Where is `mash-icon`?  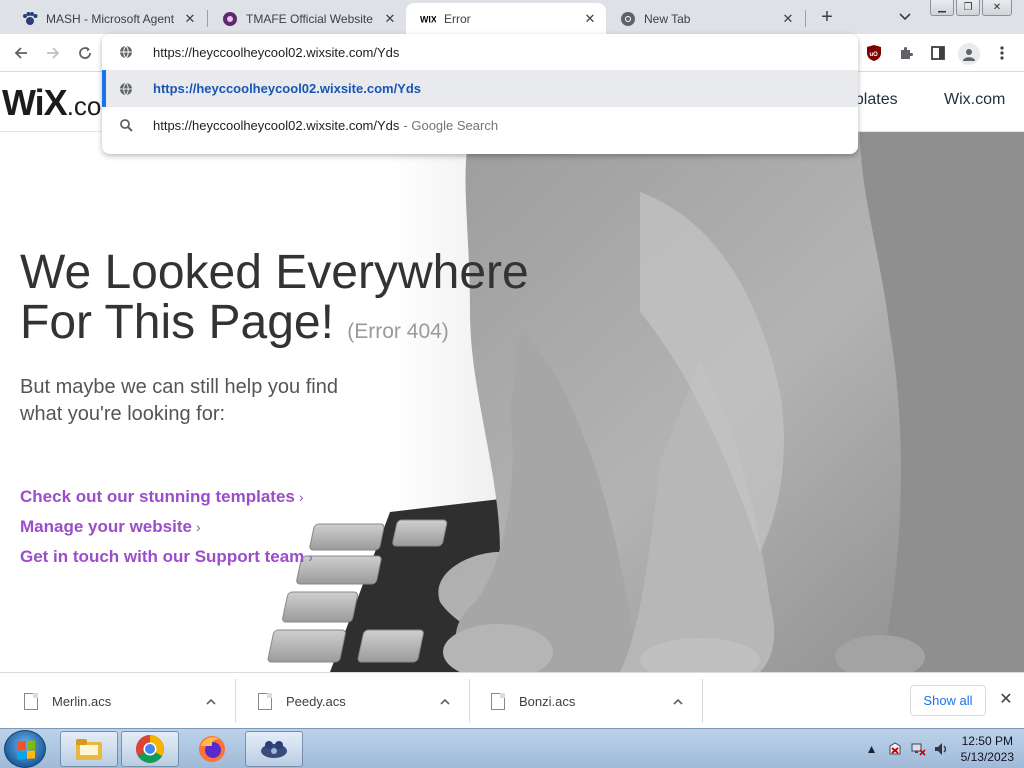 mash-icon is located at coordinates (274, 749).